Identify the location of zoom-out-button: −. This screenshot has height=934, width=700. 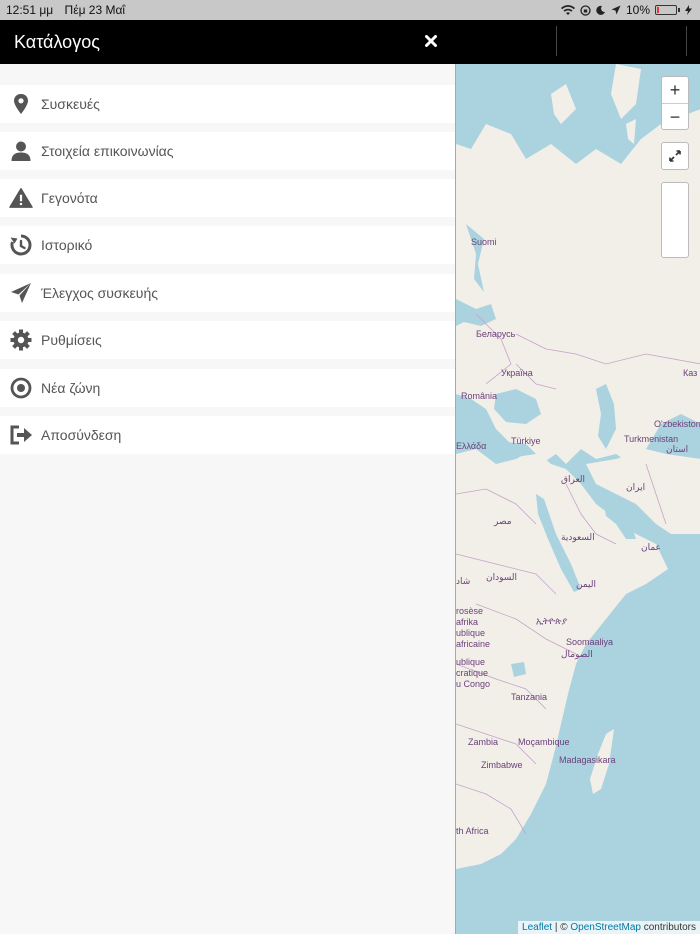
(675, 117).